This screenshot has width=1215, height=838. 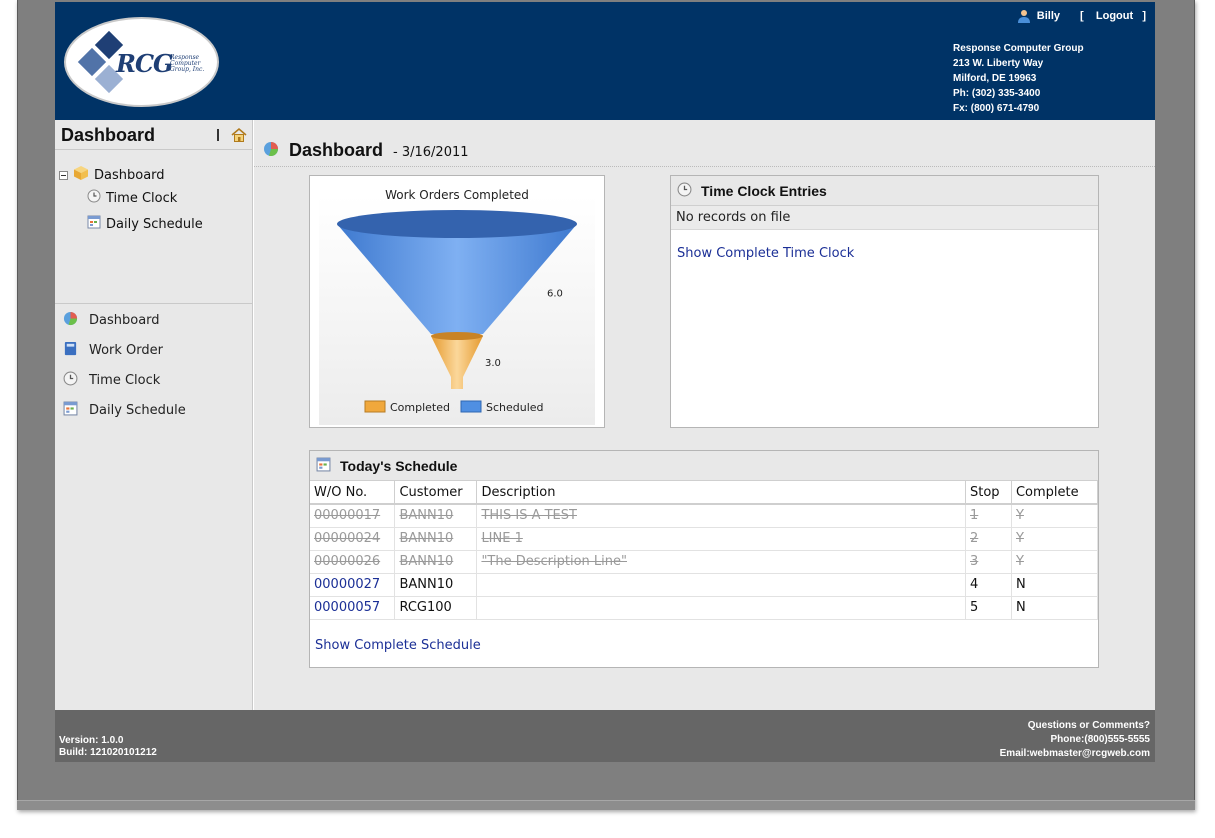 I want to click on show-complete-time-clock-link: Show Complete Time Clock, so click(x=765, y=253).